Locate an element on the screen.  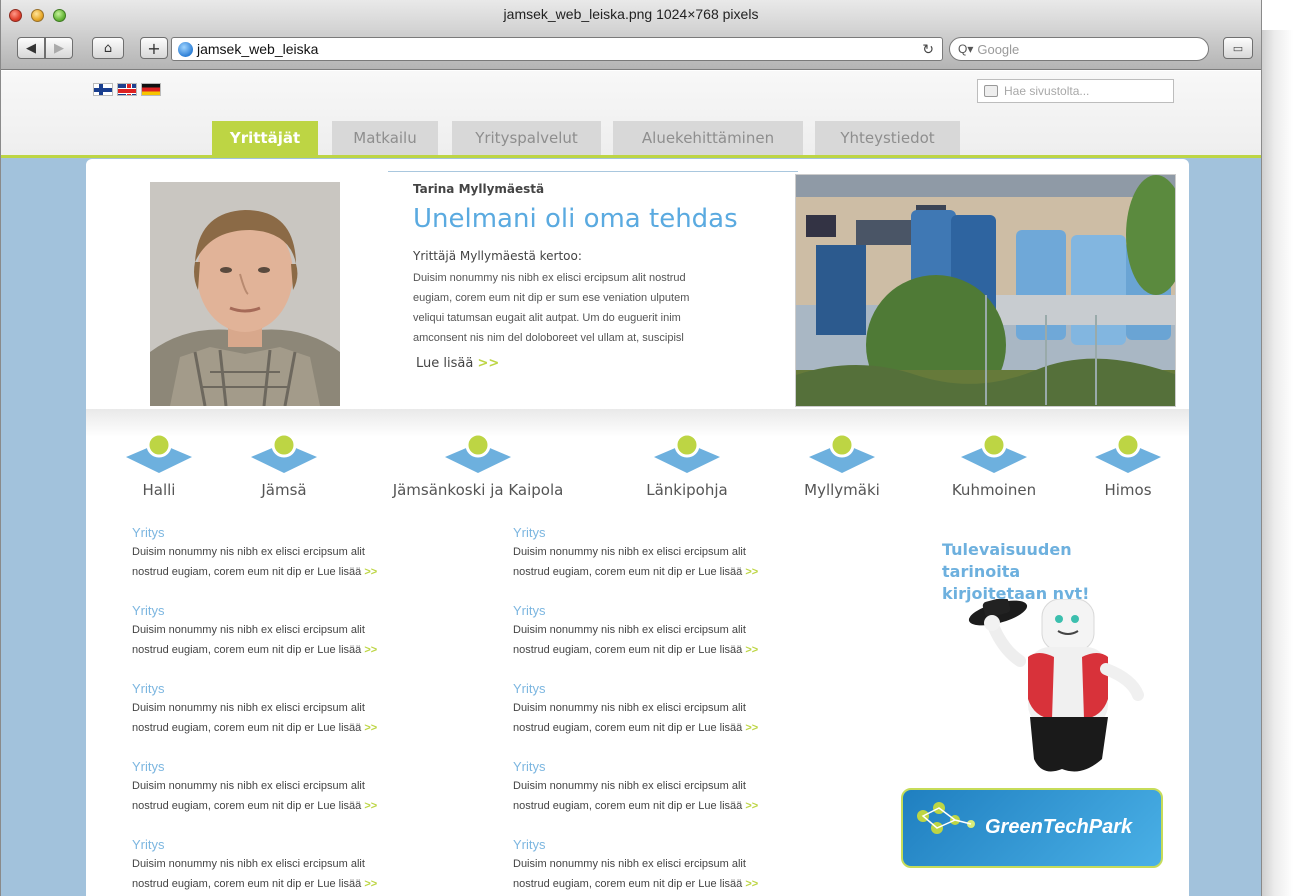
story-read-more-link: Lue lisää >> is located at coordinates (457, 363).